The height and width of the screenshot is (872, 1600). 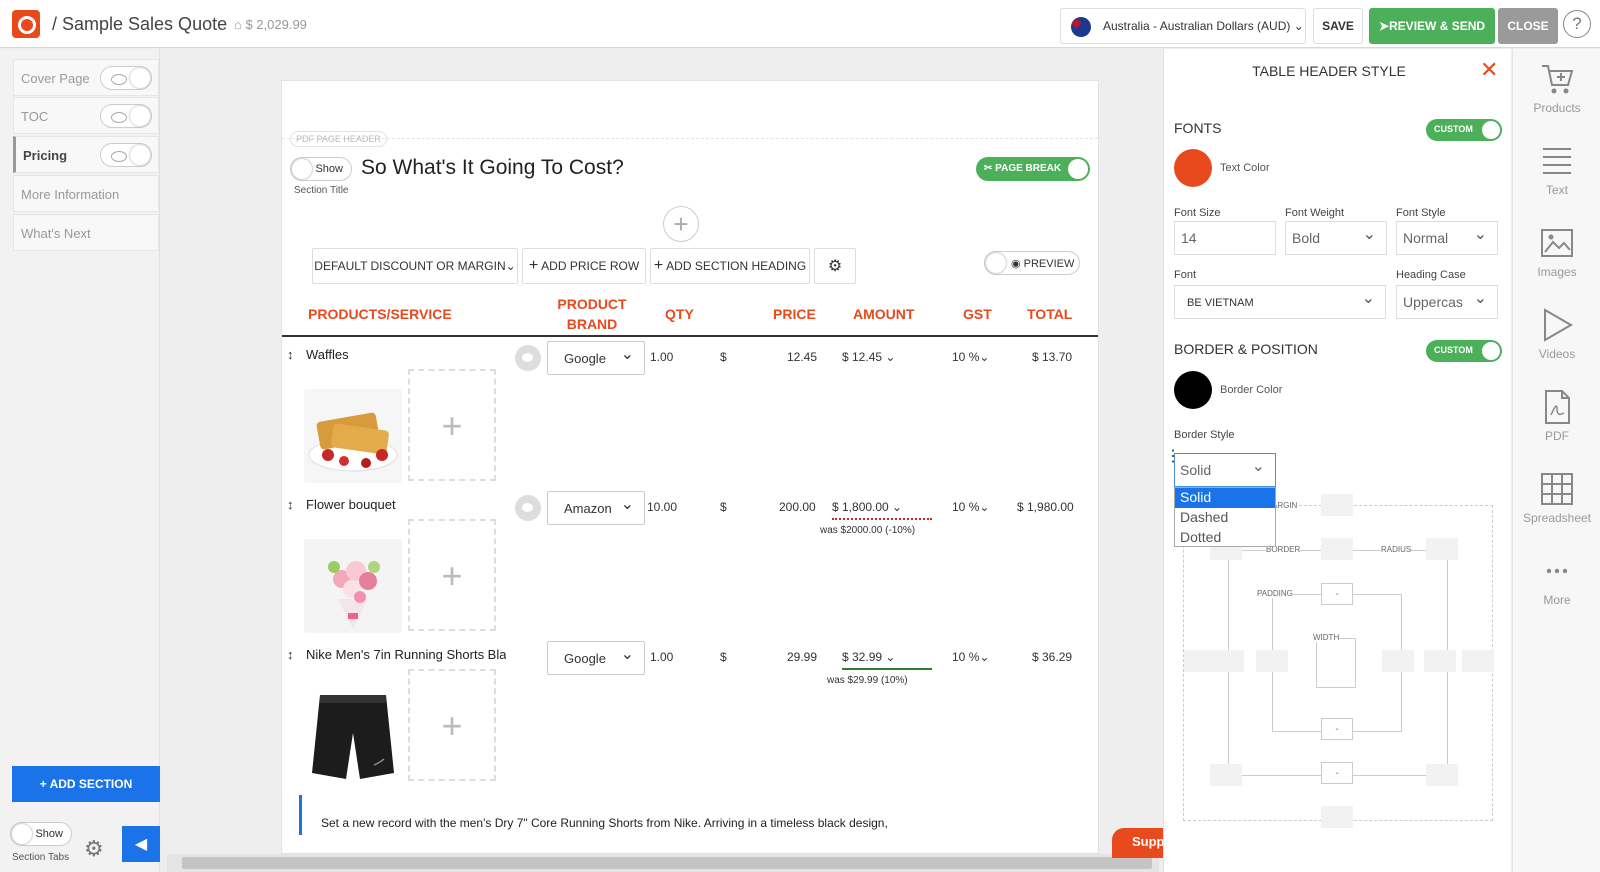 What do you see at coordinates (1225, 518) in the screenshot?
I see `dropdown-option-dashed: Dashed` at bounding box center [1225, 518].